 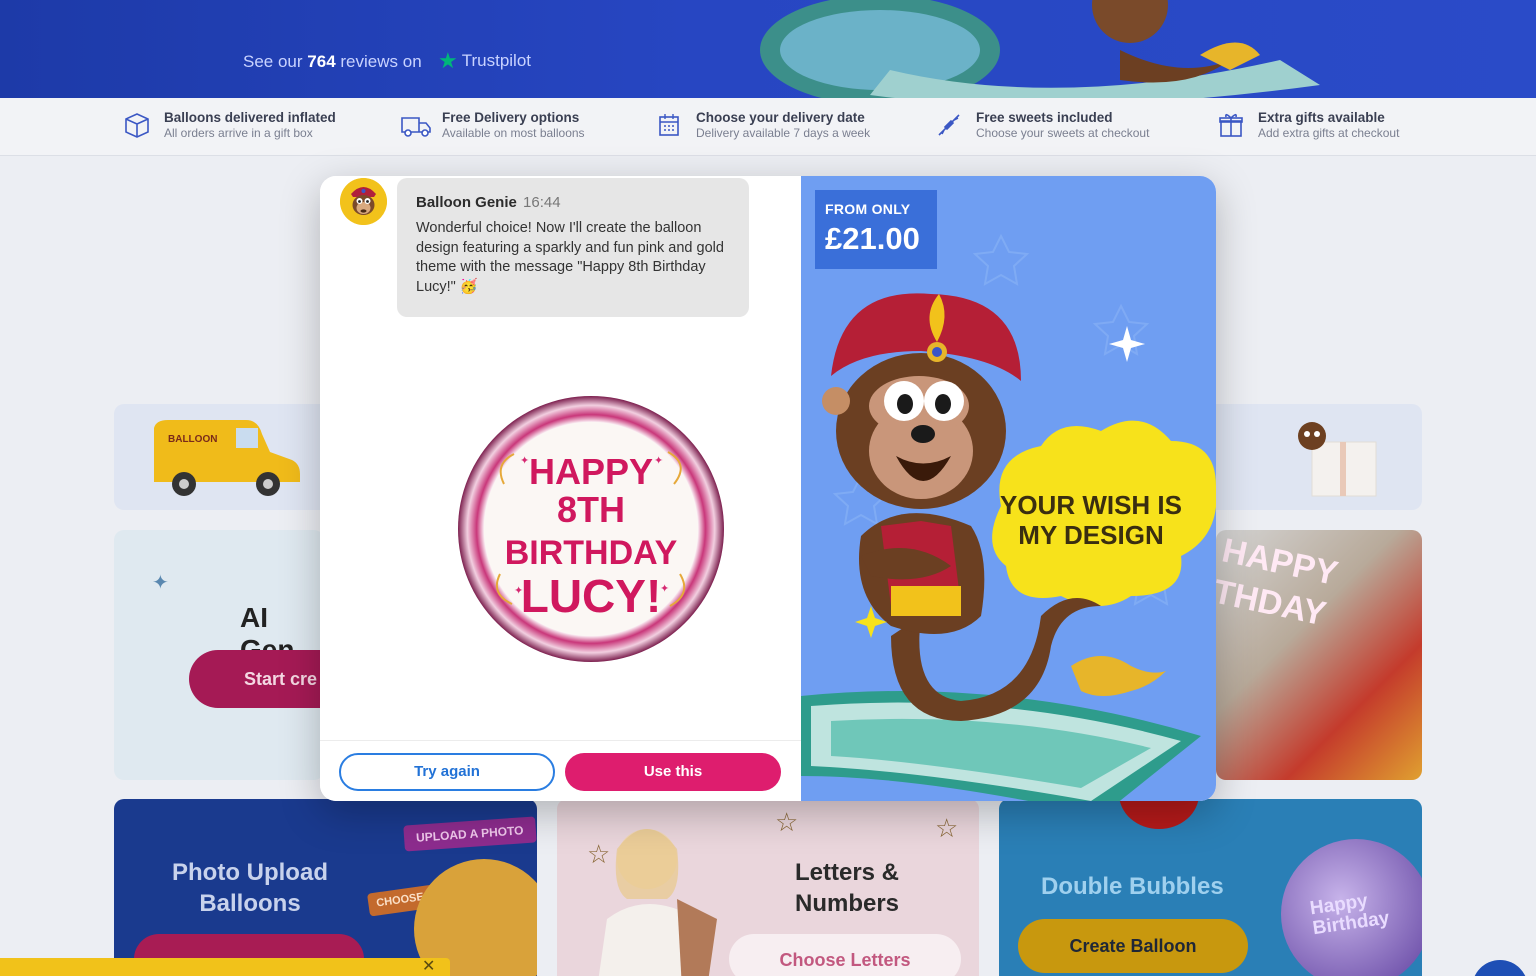 What do you see at coordinates (573, 202) in the screenshot?
I see `message-meta: Balloon Genie 16:44` at bounding box center [573, 202].